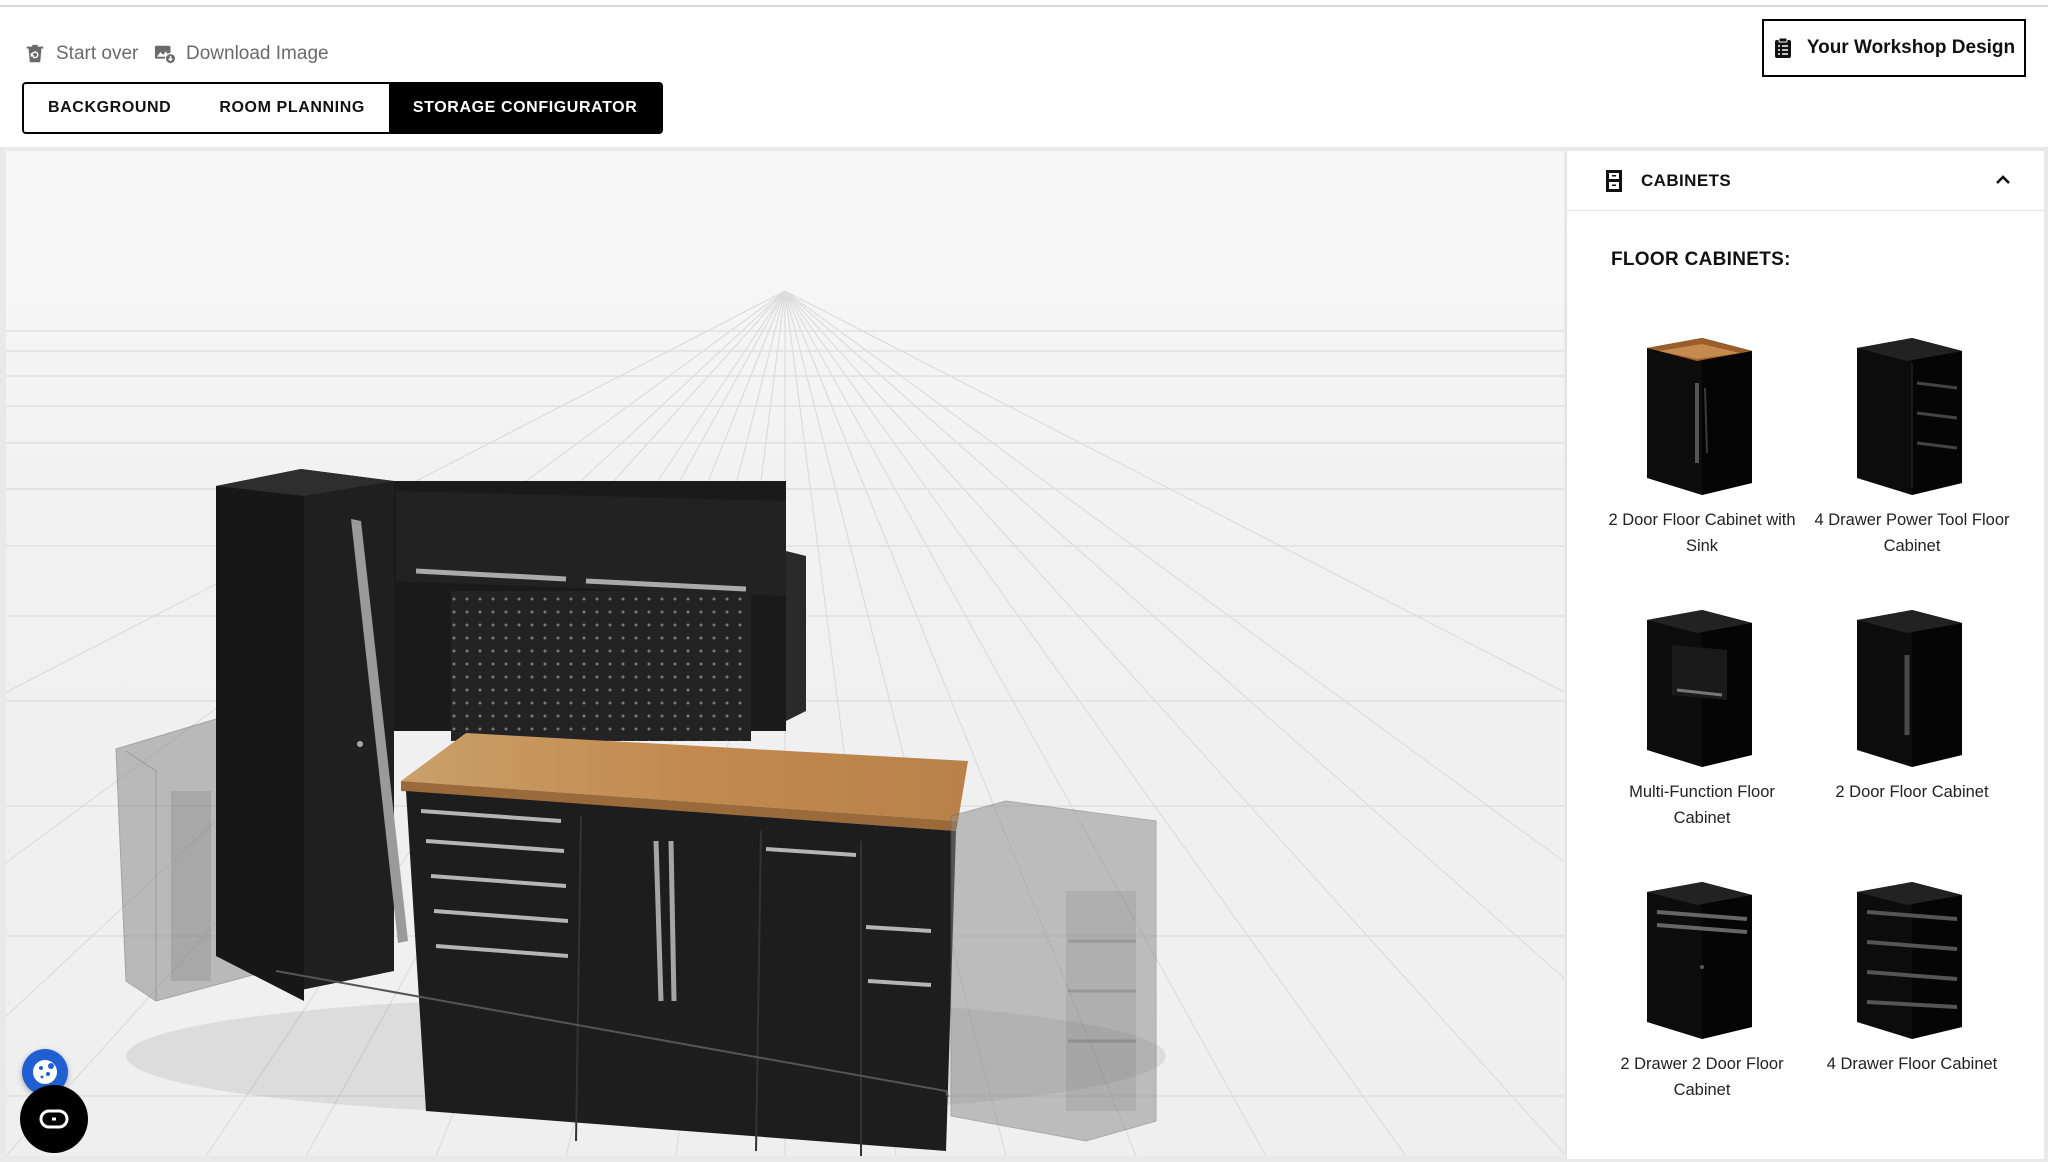  I want to click on product-label: 4 Drawer Floor Cabinet, so click(1912, 1064).